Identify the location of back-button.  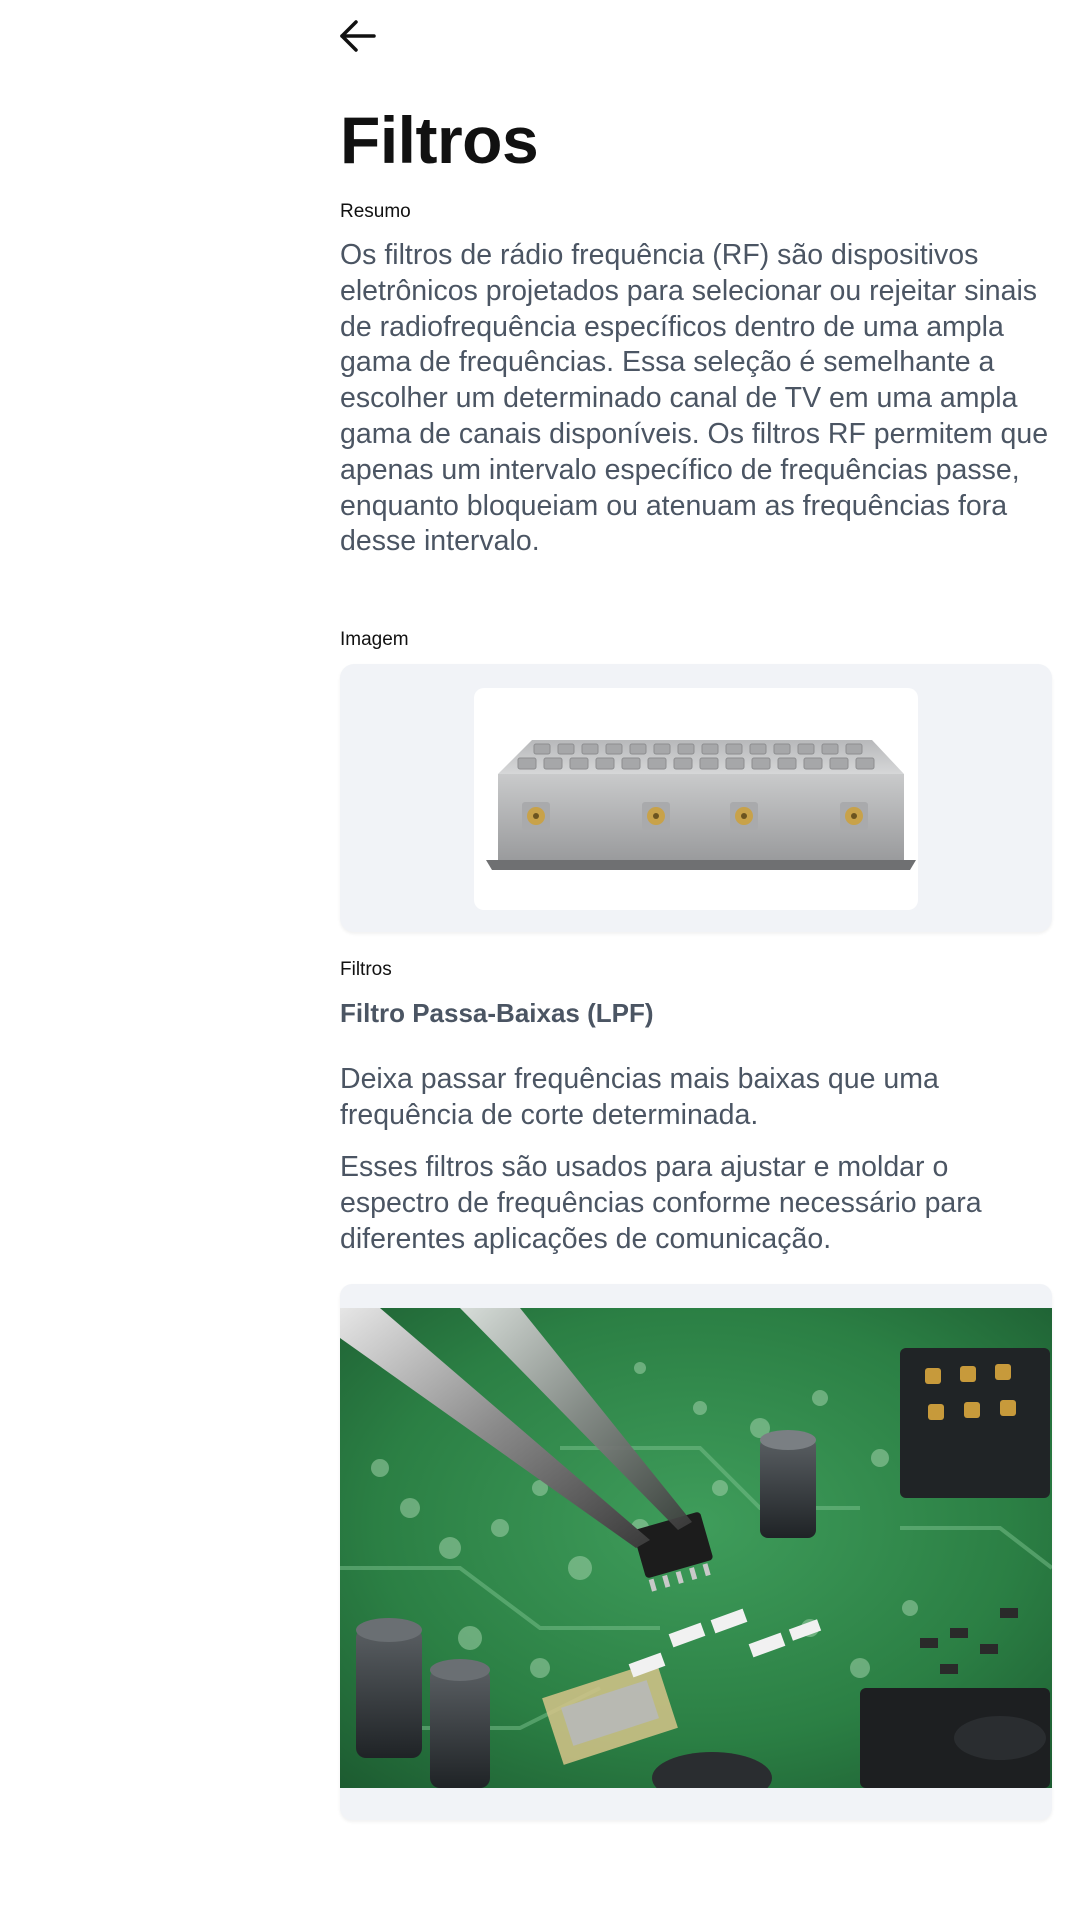
(368, 36).